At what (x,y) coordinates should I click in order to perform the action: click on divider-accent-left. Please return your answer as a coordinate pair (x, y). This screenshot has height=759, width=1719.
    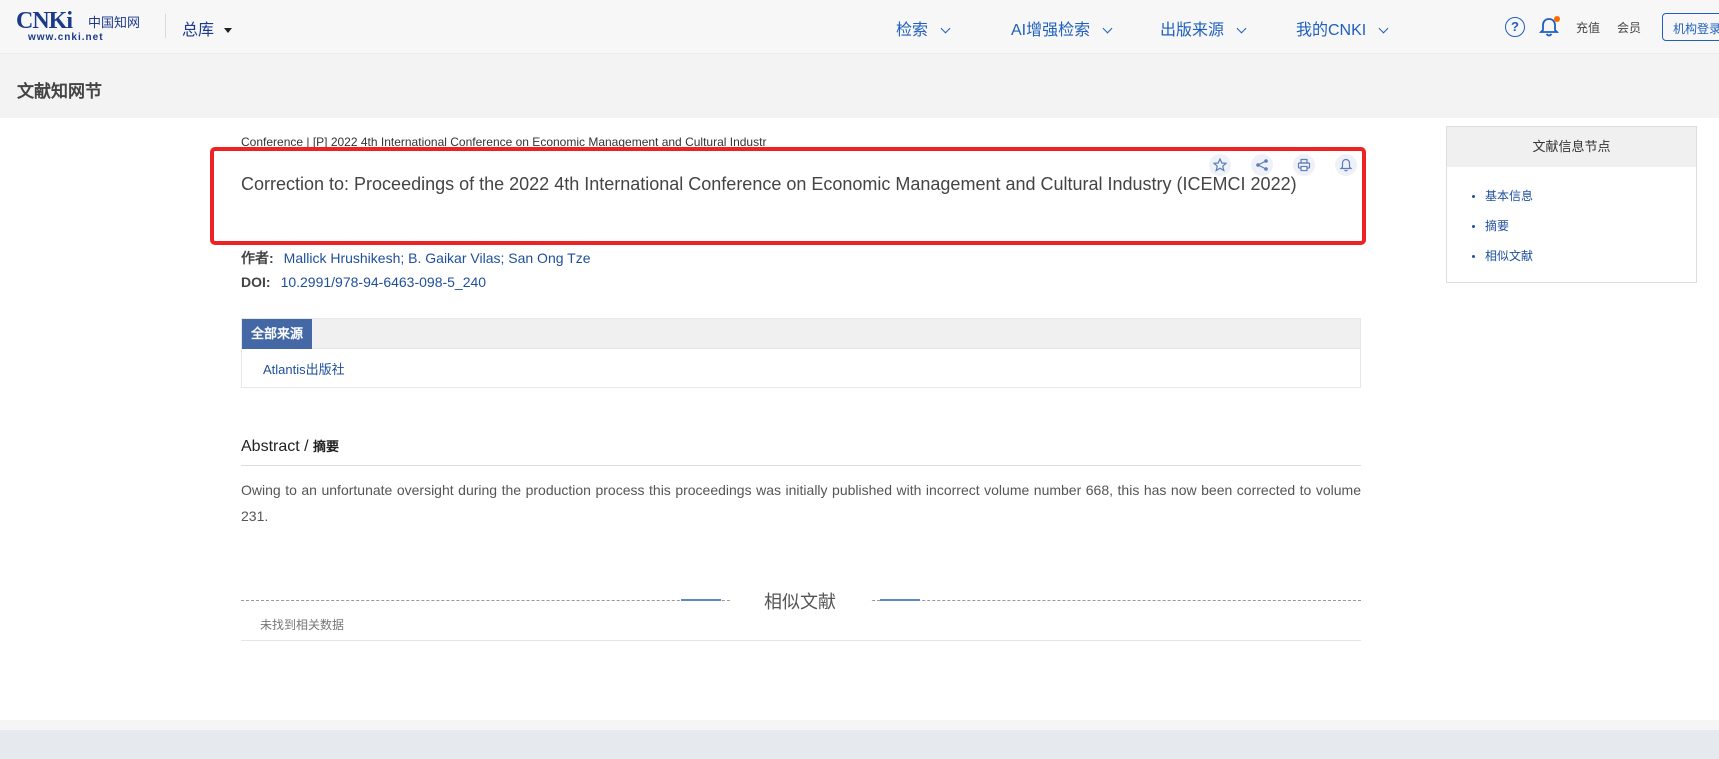
    Looking at the image, I should click on (701, 600).